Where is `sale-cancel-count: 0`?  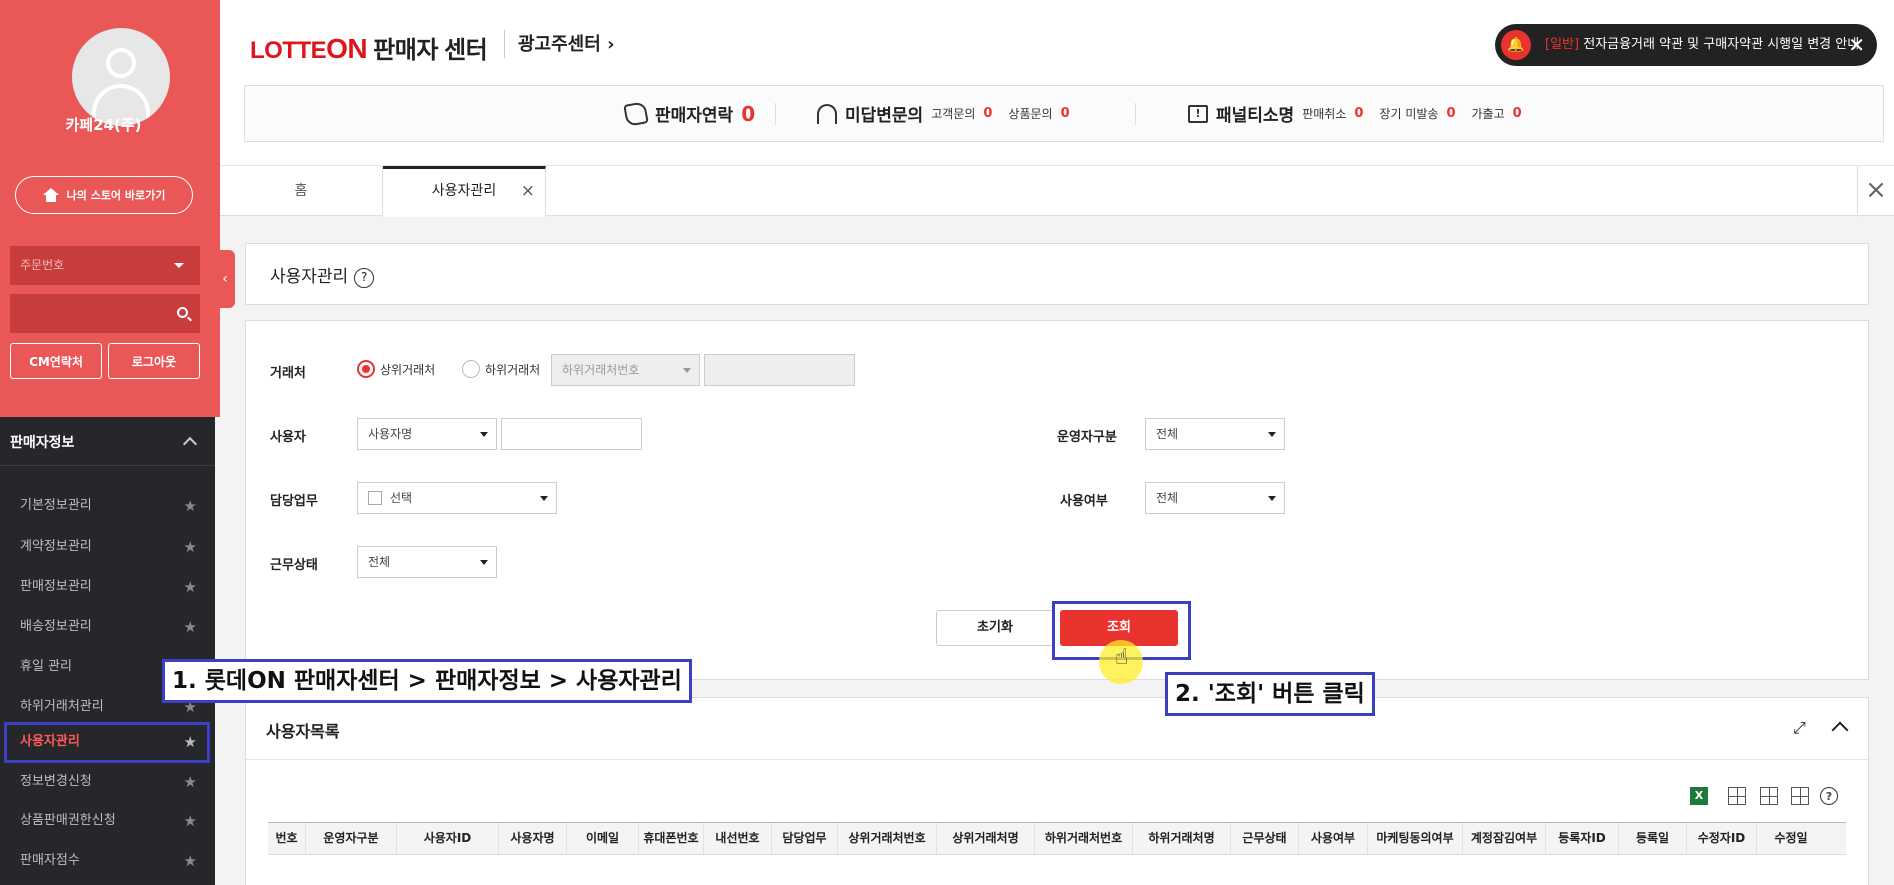
sale-cancel-count: 0 is located at coordinates (1359, 113).